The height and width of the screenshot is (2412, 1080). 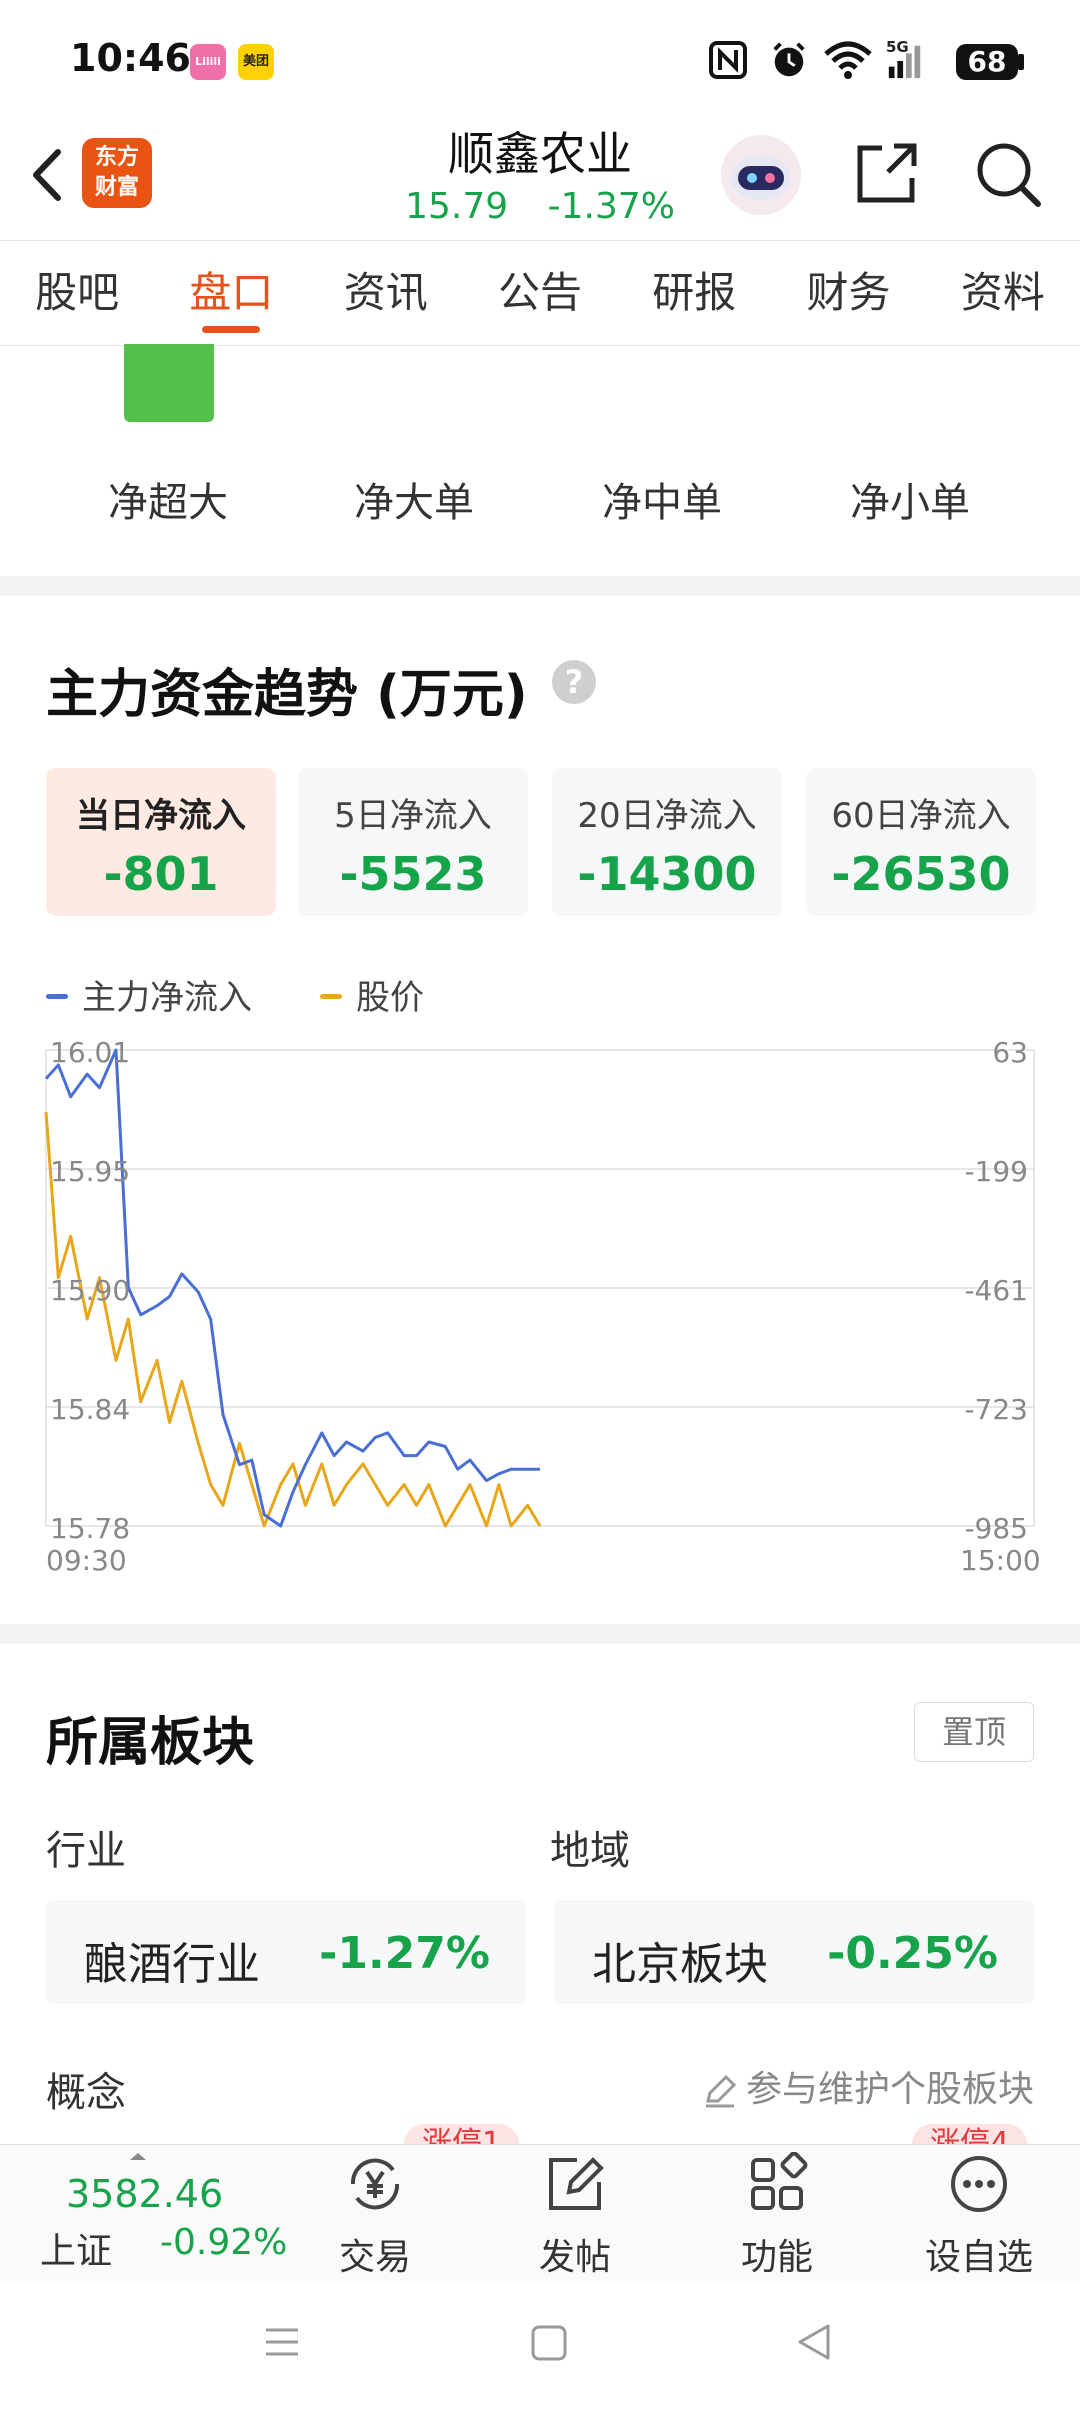 I want to click on wifi-icon, so click(x=848, y=60).